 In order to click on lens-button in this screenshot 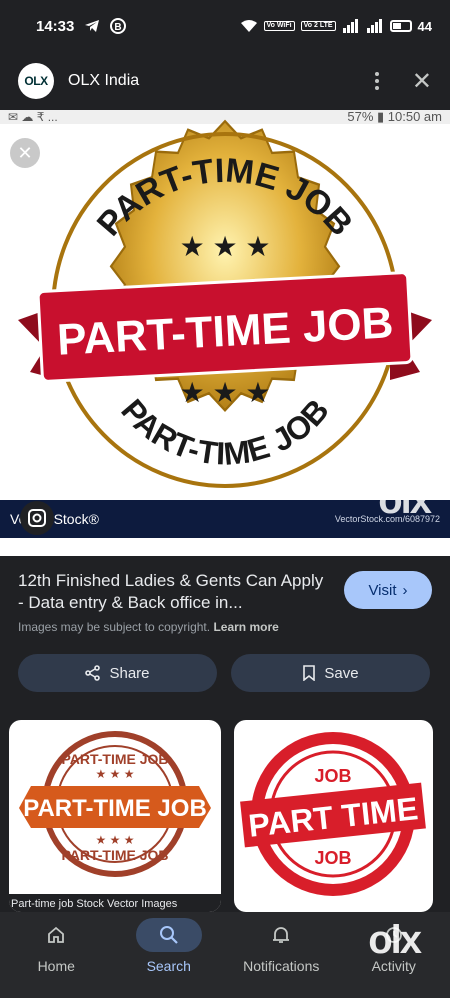, I will do `click(37, 518)`.